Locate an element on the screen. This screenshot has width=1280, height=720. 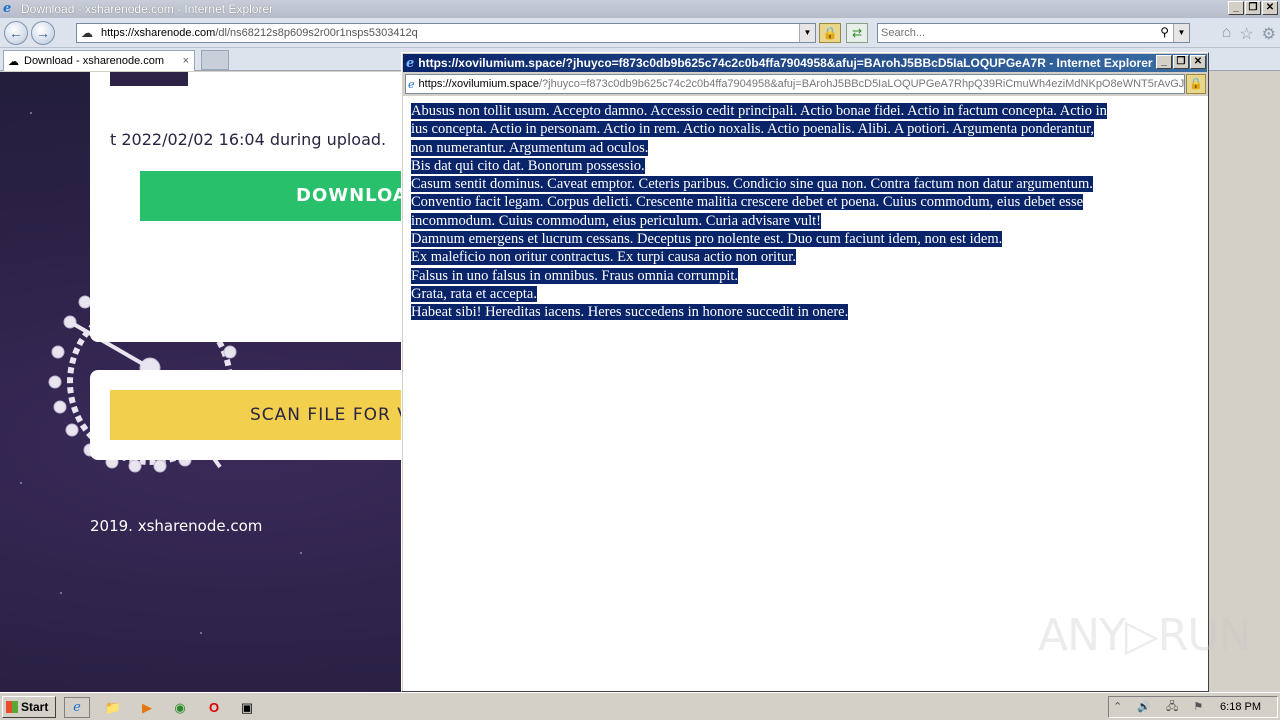
start-label: Start is located at coordinates (35, 707).